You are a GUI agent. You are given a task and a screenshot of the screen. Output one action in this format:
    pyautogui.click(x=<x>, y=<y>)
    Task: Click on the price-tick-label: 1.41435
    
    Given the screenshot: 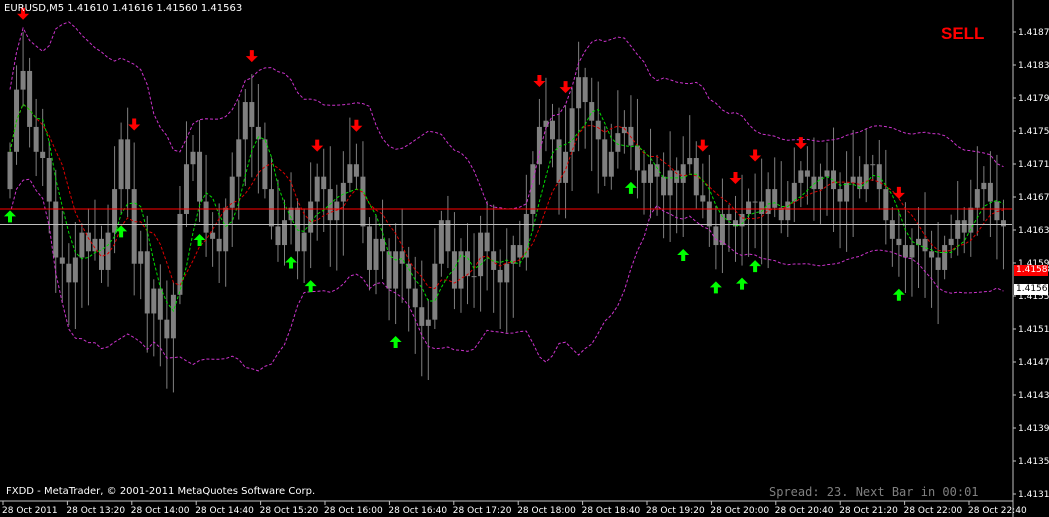 What is the action you would take?
    pyautogui.click(x=1033, y=396)
    